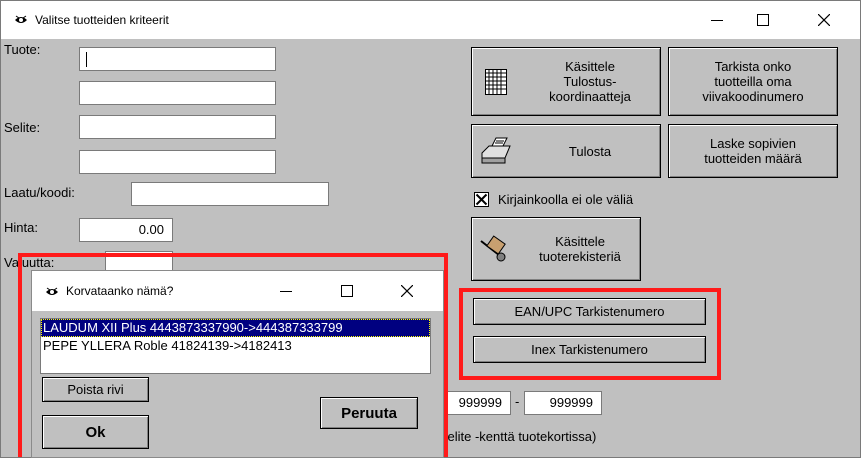 The width and height of the screenshot is (861, 458). What do you see at coordinates (566, 151) in the screenshot?
I see `tulosta-button: Tulosta` at bounding box center [566, 151].